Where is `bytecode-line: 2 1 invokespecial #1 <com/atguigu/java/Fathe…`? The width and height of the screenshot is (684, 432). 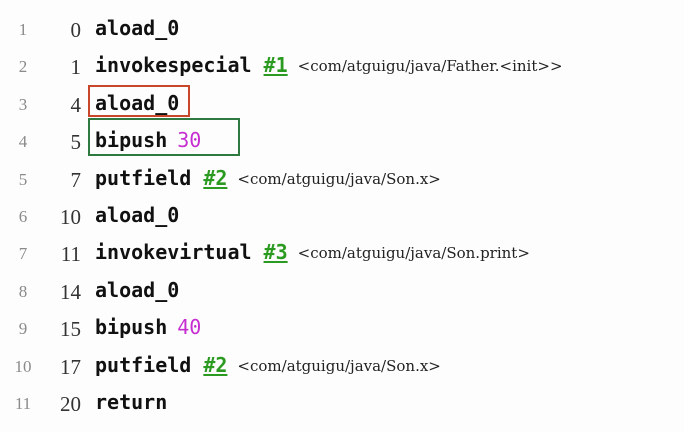
bytecode-line: 2 1 invokespecial #1 <com/atguigu/java/Fathe… is located at coordinates (342, 67).